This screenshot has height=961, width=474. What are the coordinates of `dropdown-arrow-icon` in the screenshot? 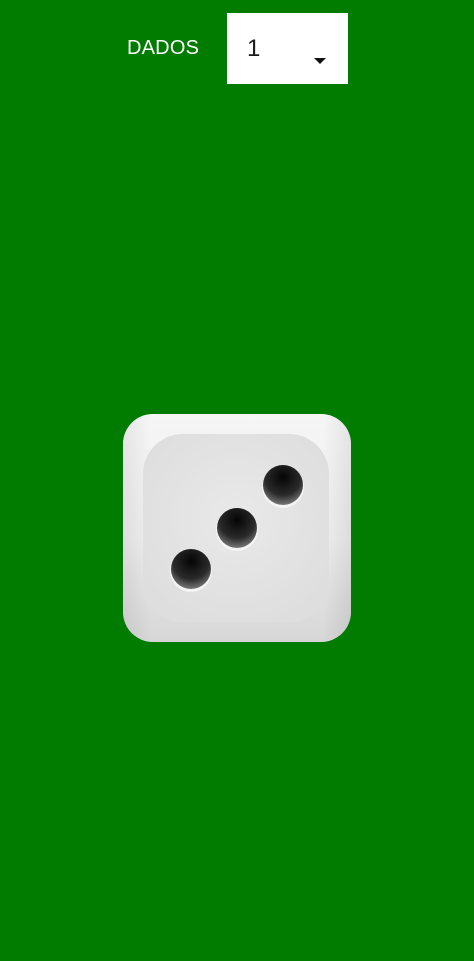 It's located at (320, 61).